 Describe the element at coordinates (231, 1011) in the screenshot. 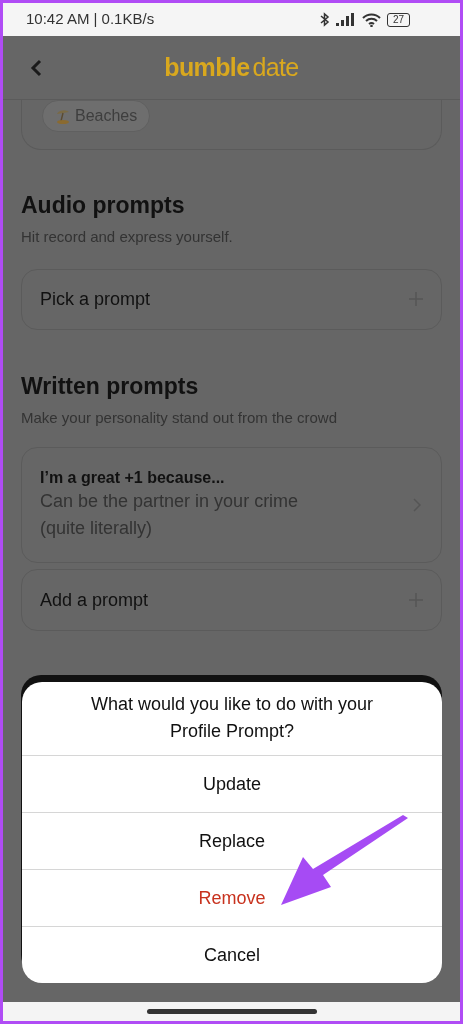

I see `home-handle` at that location.